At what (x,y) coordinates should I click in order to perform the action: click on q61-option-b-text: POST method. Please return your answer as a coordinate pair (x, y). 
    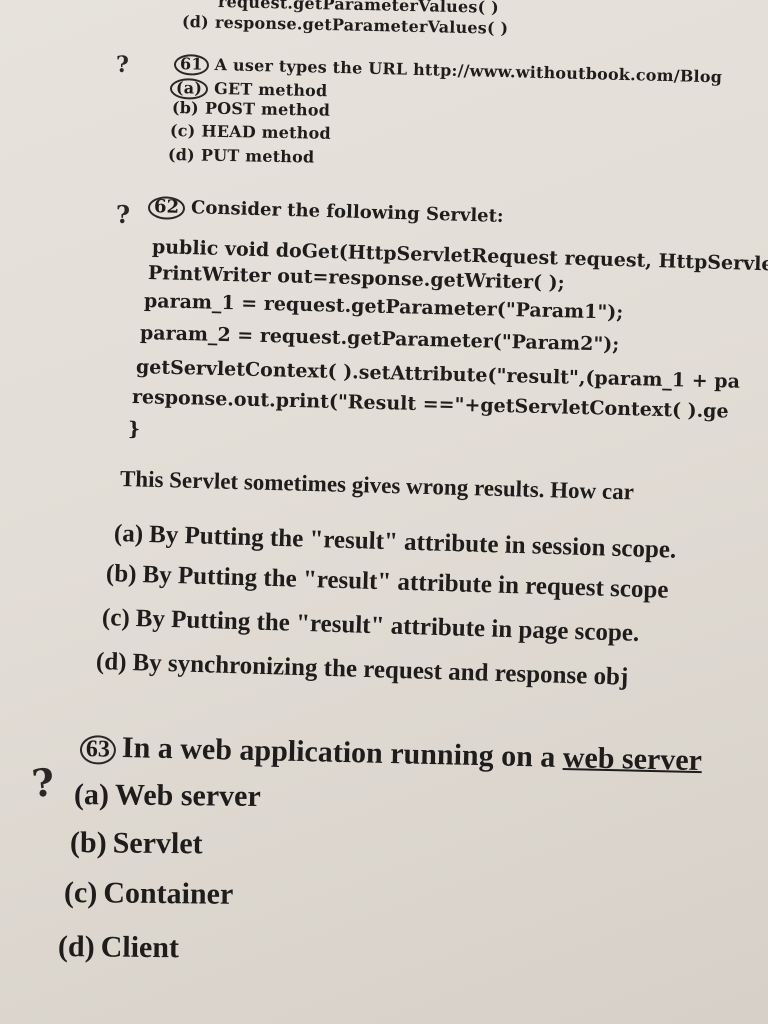
    Looking at the image, I should click on (267, 109).